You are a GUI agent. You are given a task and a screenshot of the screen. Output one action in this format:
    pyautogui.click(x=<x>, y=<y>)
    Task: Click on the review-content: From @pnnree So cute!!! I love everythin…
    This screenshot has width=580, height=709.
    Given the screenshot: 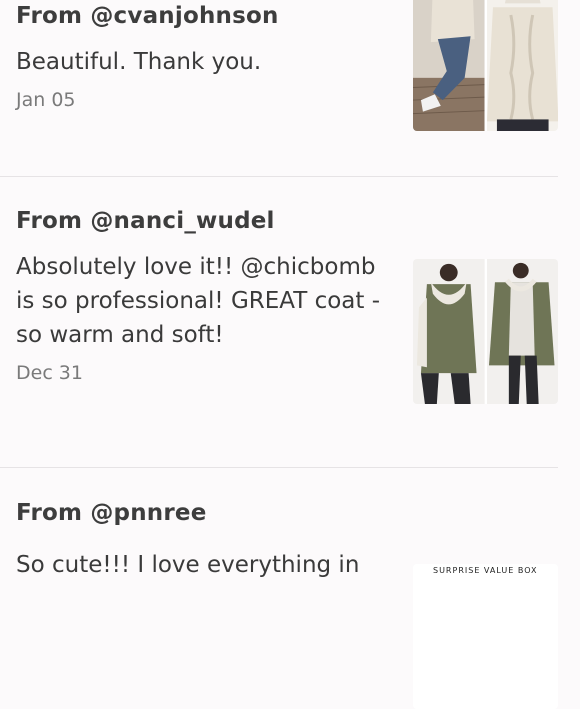 What is the action you would take?
    pyautogui.click(x=201, y=541)
    